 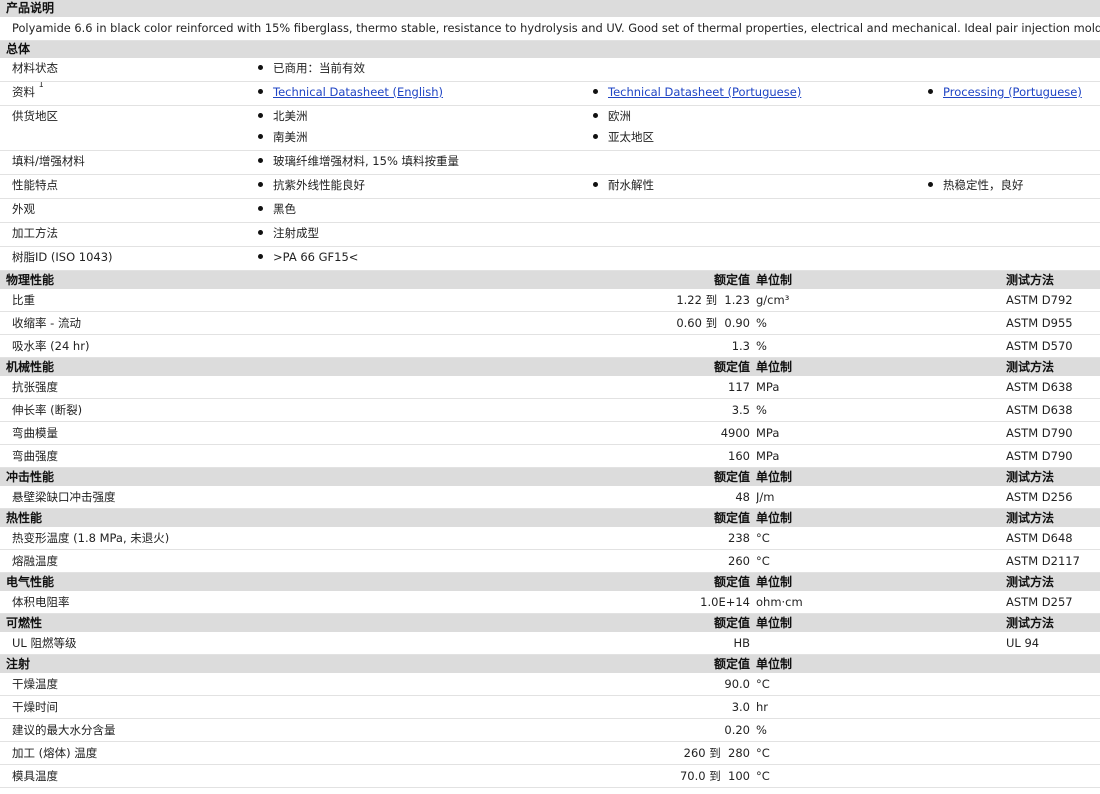 What do you see at coordinates (298, 346) in the screenshot?
I see `property-name: 吸水率 (24 hr)` at bounding box center [298, 346].